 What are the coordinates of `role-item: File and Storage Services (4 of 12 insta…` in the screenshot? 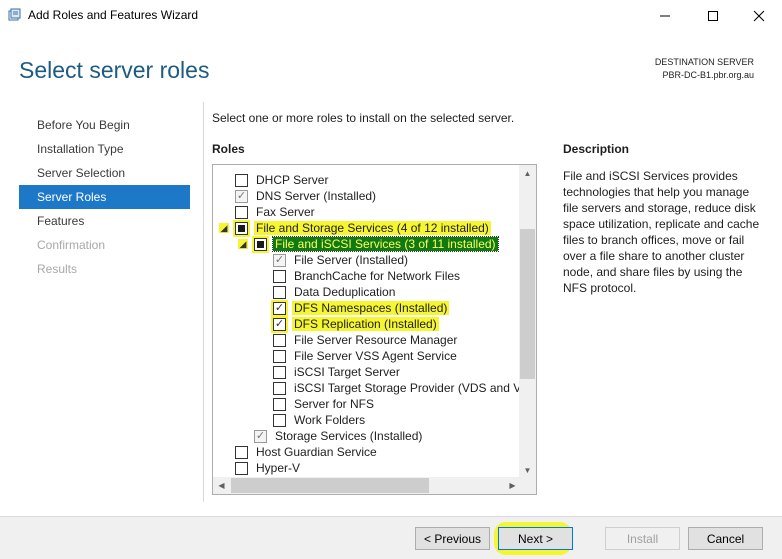 It's located at (362, 228).